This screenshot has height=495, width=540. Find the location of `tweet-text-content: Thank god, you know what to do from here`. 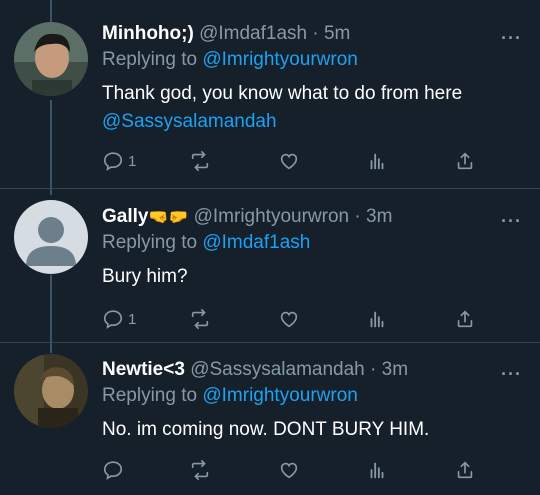

tweet-text-content: Thank god, you know what to do from here is located at coordinates (282, 93).